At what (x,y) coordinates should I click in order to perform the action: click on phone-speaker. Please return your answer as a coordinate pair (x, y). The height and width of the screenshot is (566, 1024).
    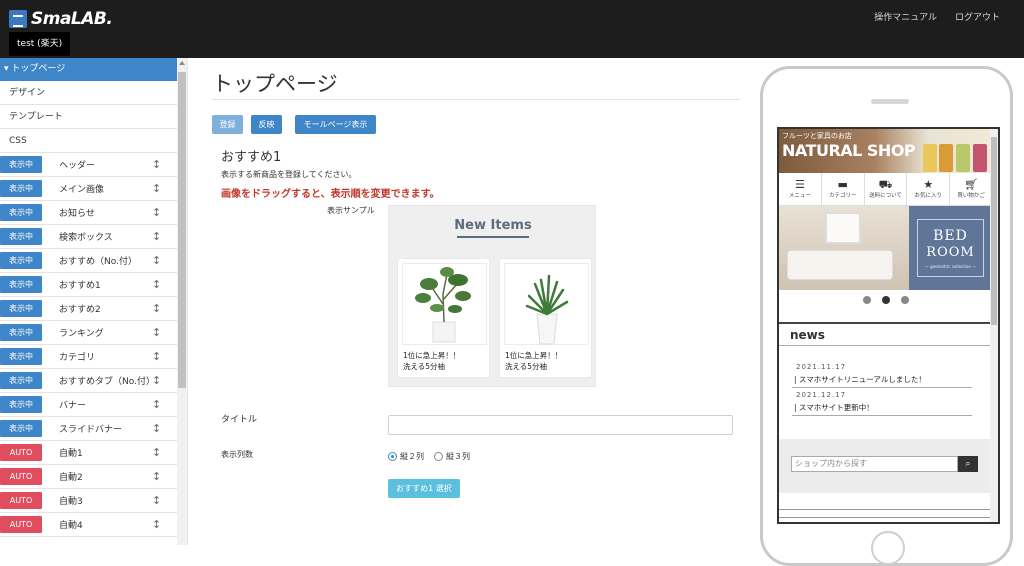
    Looking at the image, I should click on (890, 101).